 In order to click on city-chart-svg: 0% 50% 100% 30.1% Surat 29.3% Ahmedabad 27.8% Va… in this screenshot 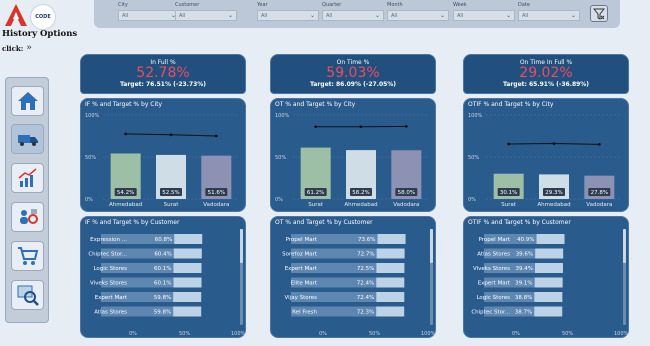, I will do `click(545, 160)`.